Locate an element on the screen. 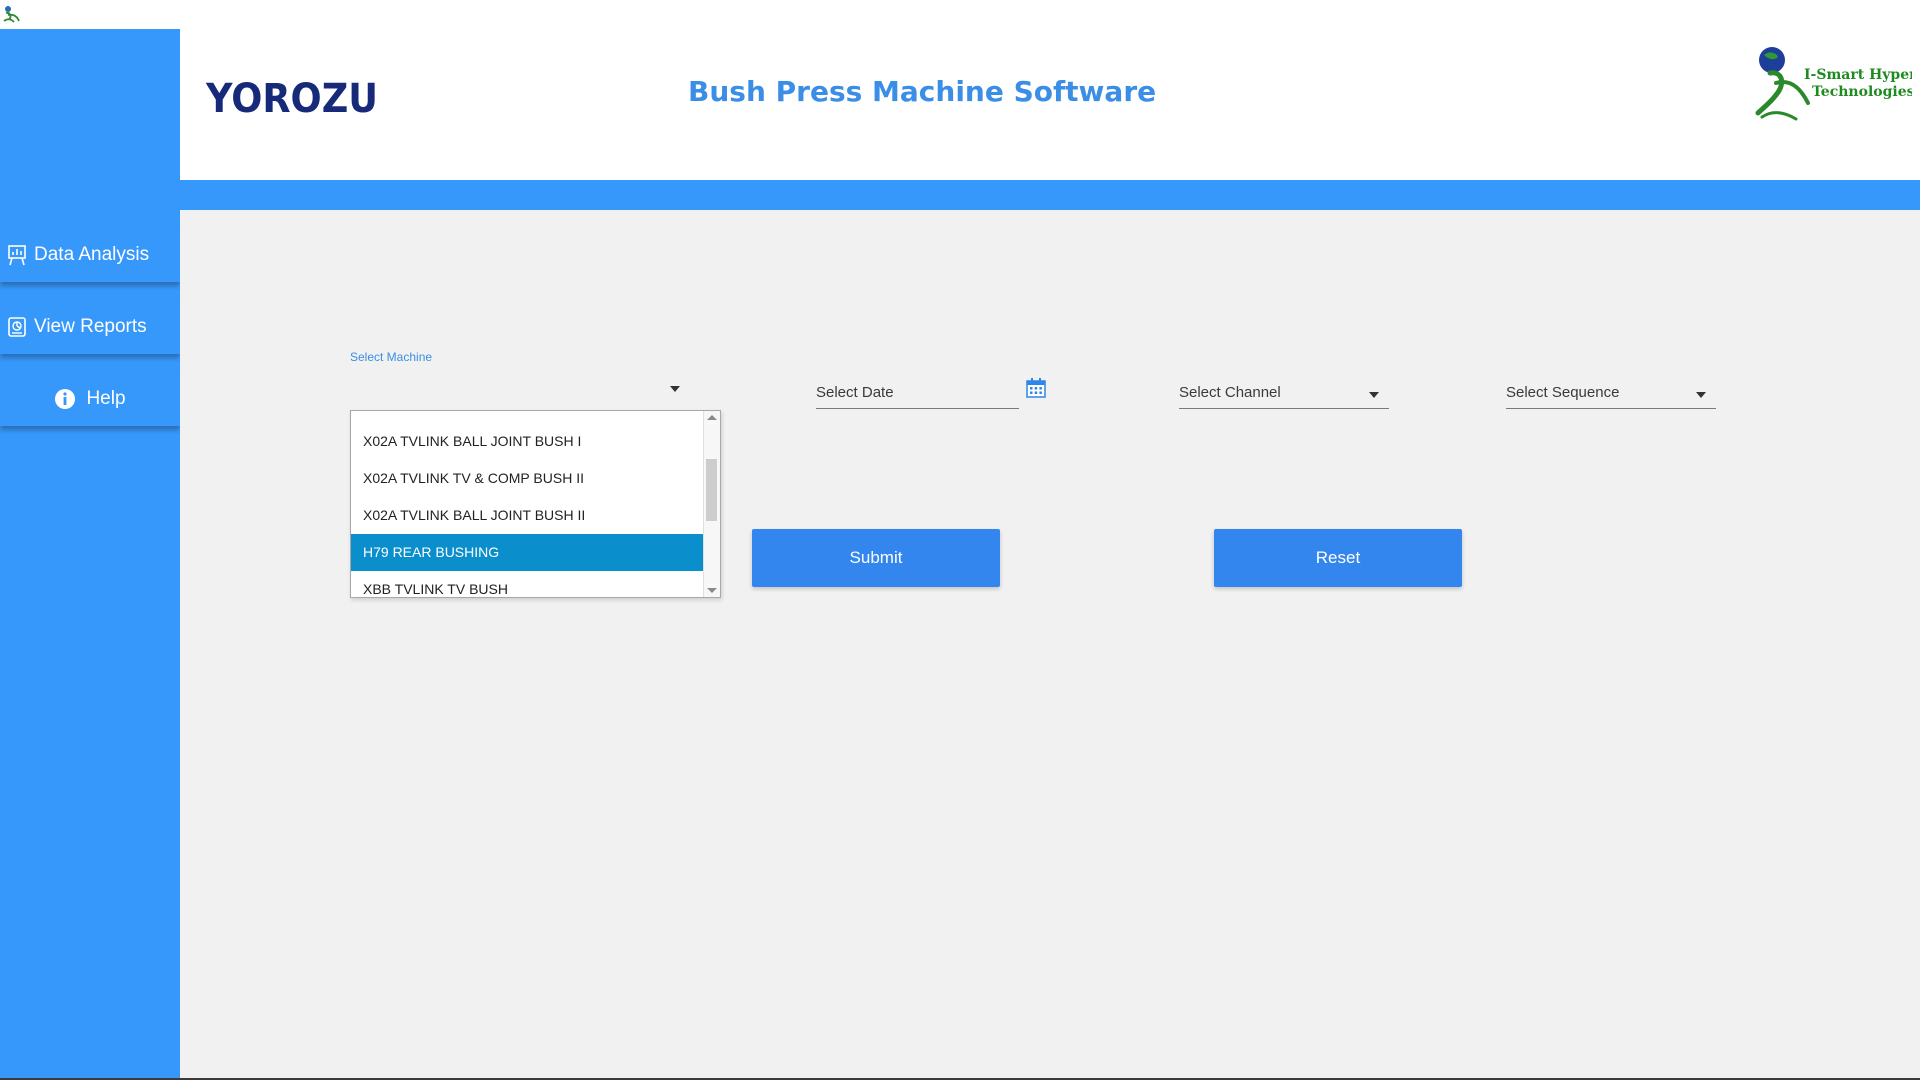  sidebar-item-view-reports: View Reports is located at coordinates (90, 327).